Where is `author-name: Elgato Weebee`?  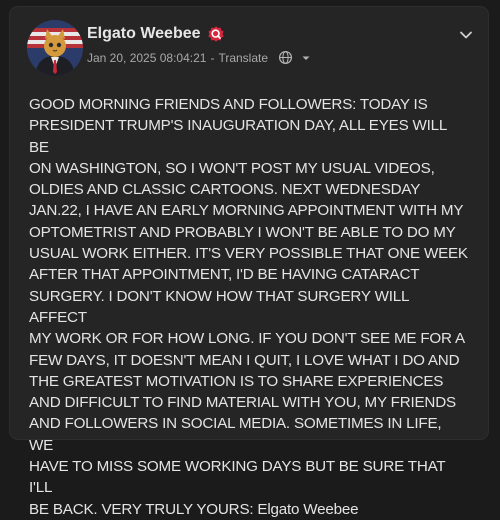 author-name: Elgato Weebee is located at coordinates (144, 34).